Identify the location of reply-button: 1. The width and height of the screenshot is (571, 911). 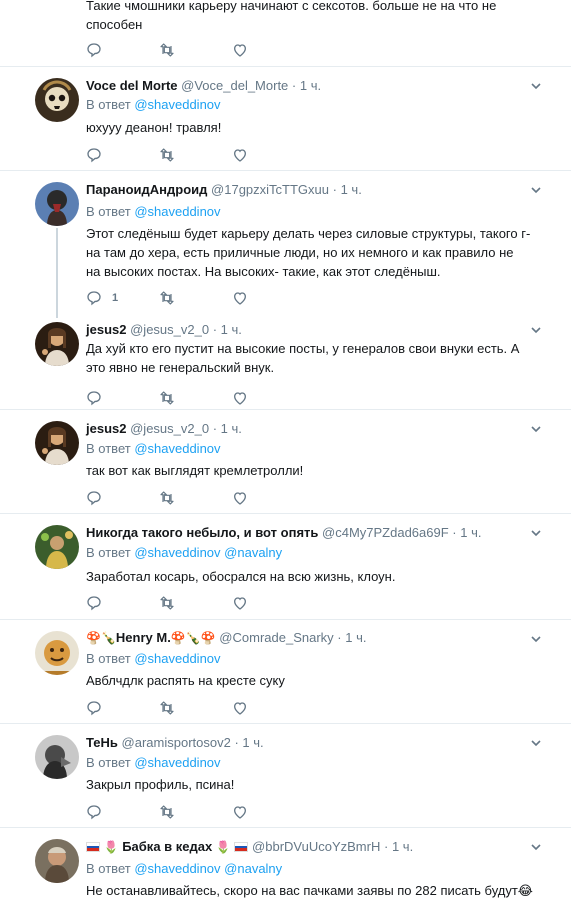
(102, 298).